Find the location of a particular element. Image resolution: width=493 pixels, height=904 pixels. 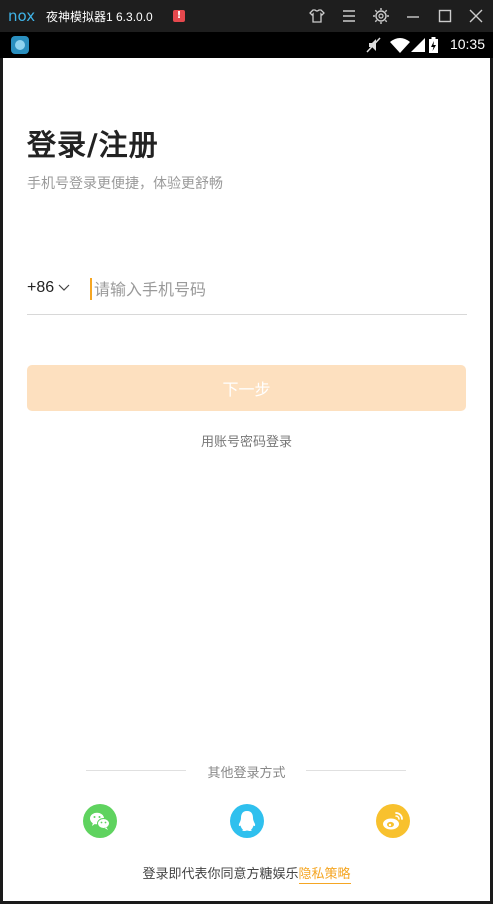

close-icon is located at coordinates (476, 16).